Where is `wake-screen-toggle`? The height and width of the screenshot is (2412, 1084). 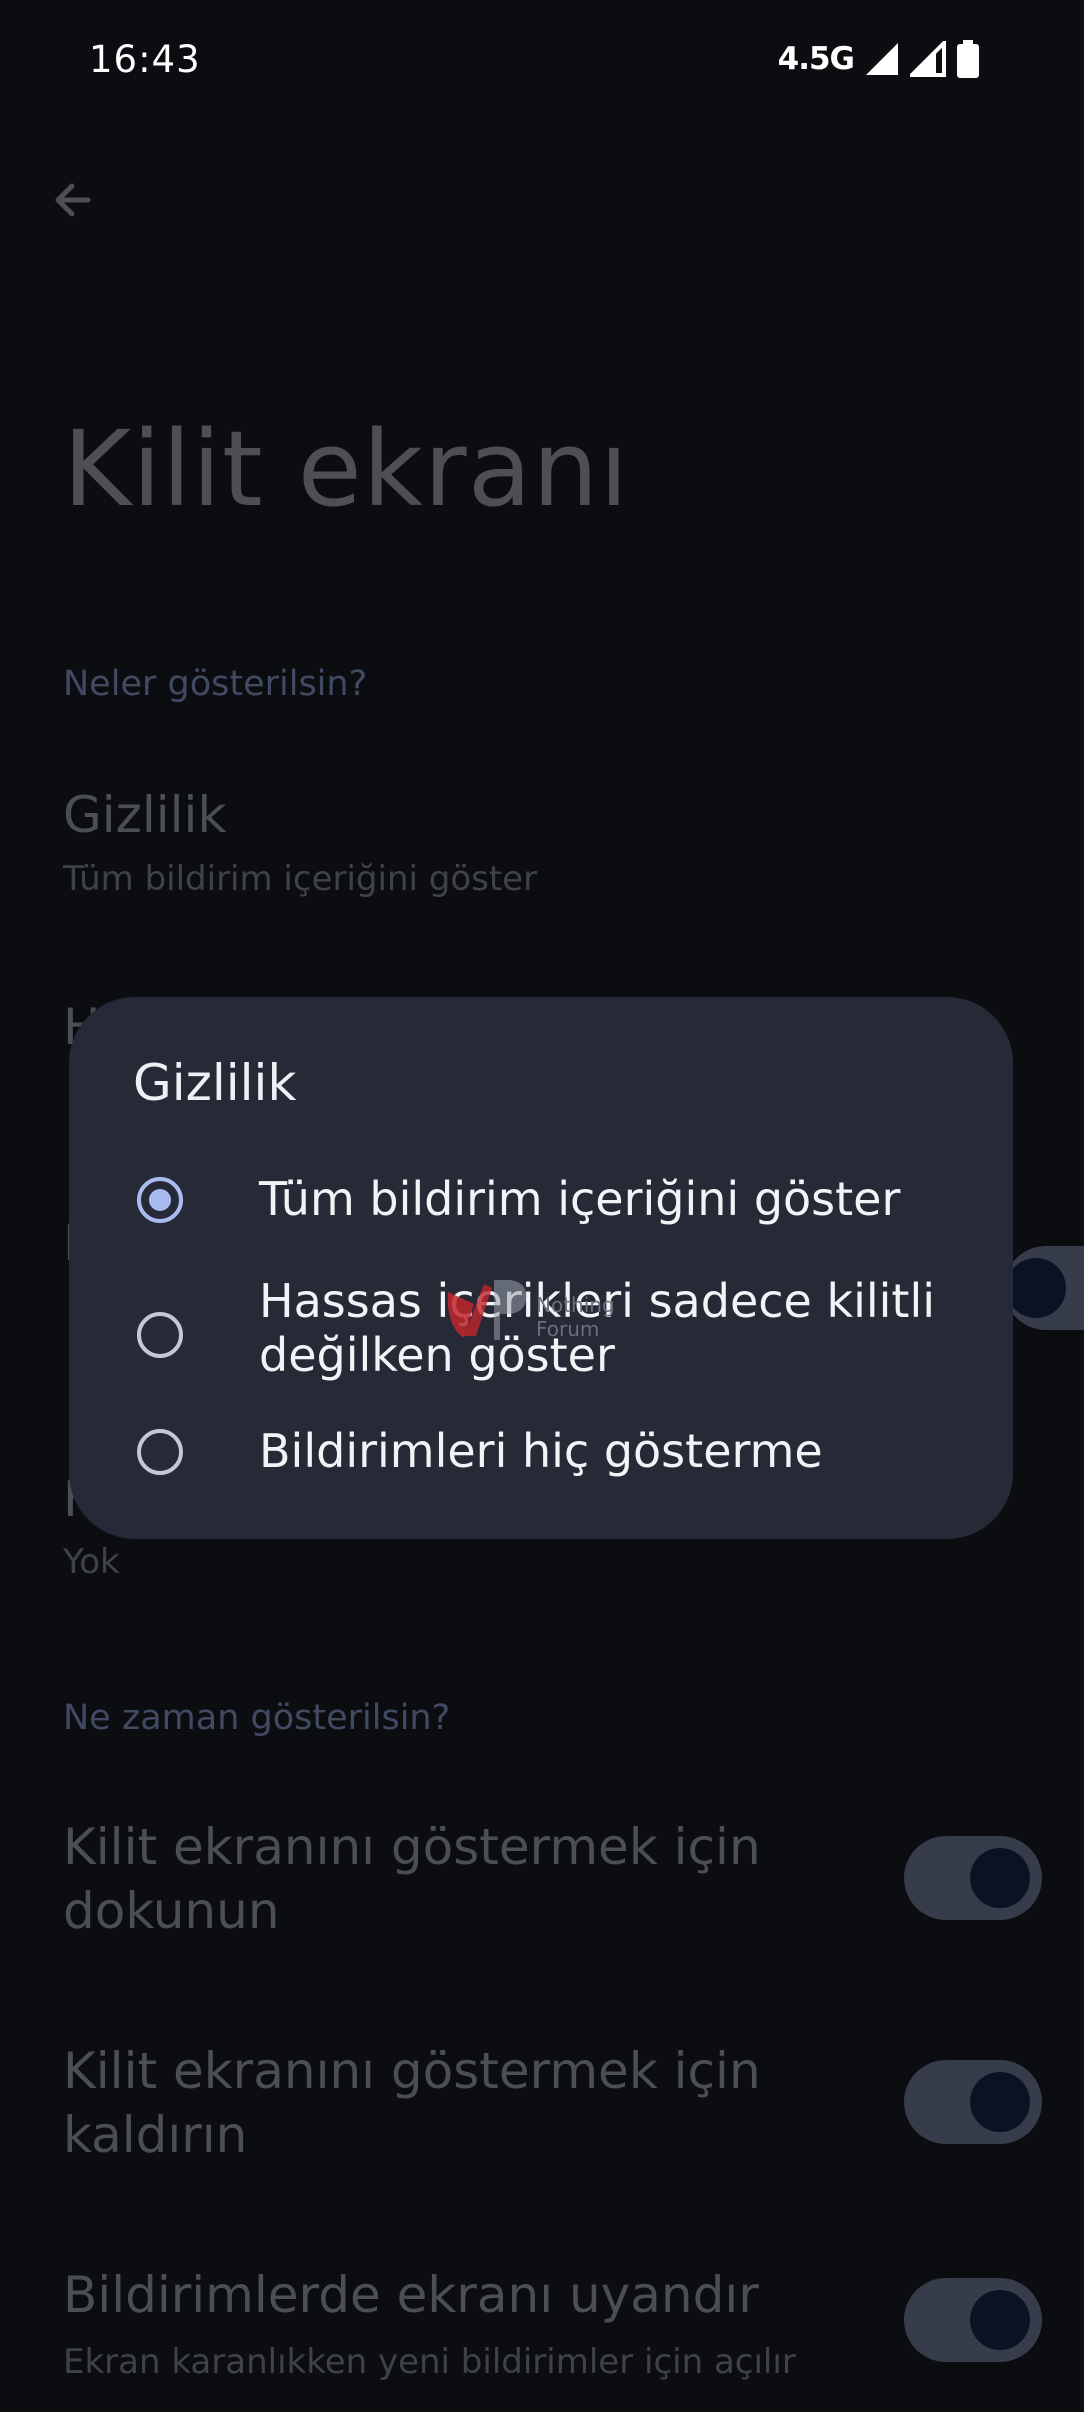 wake-screen-toggle is located at coordinates (973, 2320).